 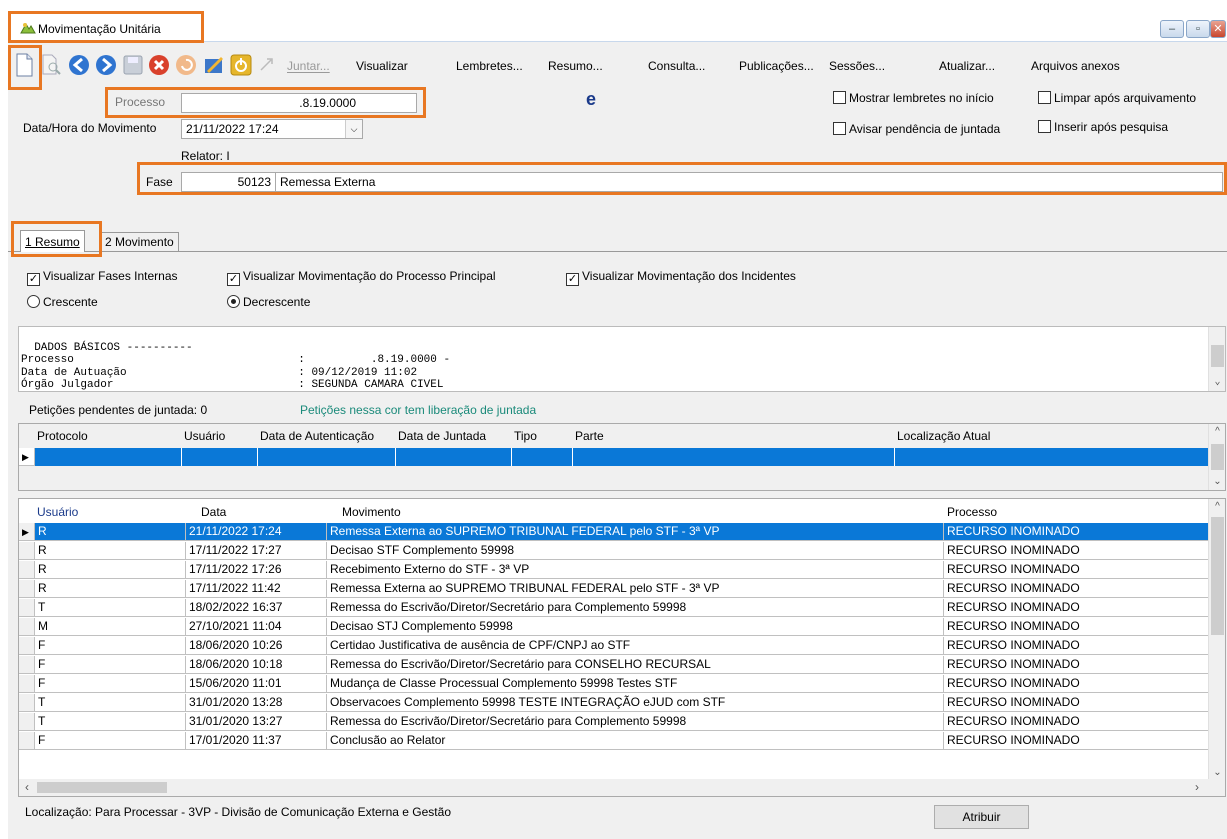 I want to click on peticoes-selected-row, so click(x=621, y=457).